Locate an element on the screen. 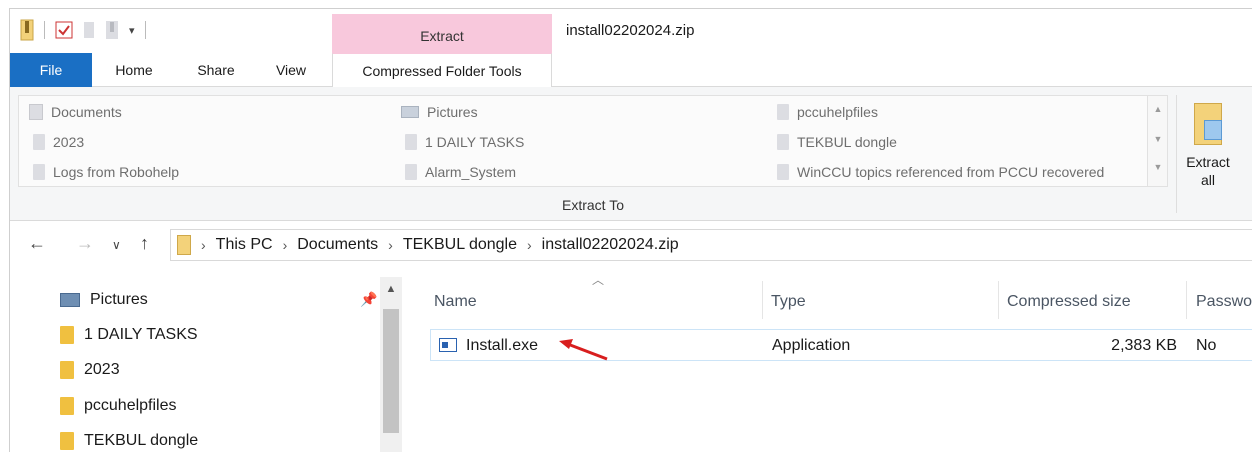 This screenshot has height=452, width=1252. extract-to-item: Documents is located at coordinates (75, 112).